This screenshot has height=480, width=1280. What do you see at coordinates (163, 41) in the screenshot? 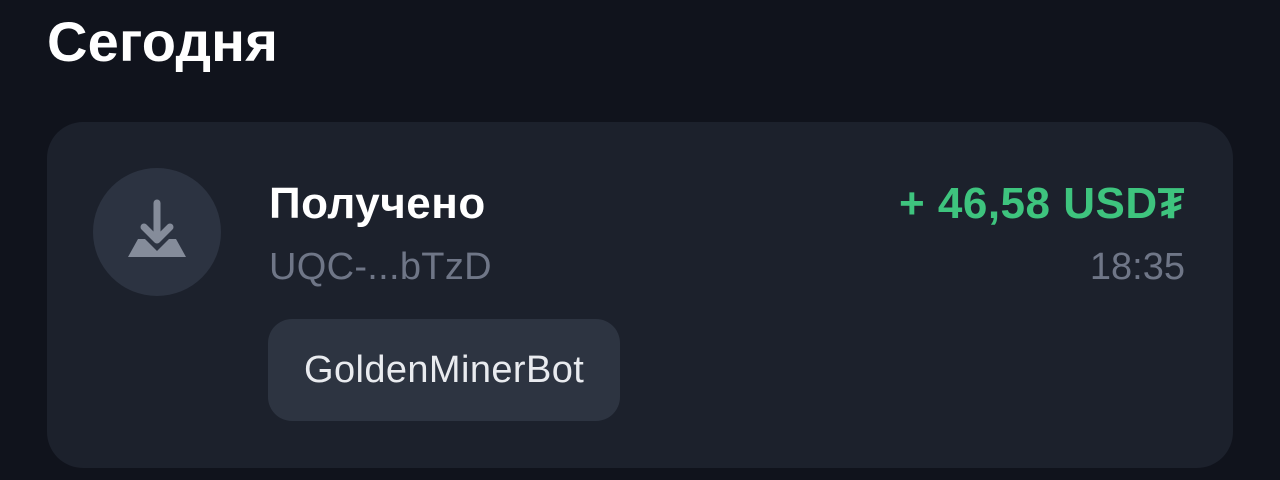
I see `section-date-heading: Сегодня` at bounding box center [163, 41].